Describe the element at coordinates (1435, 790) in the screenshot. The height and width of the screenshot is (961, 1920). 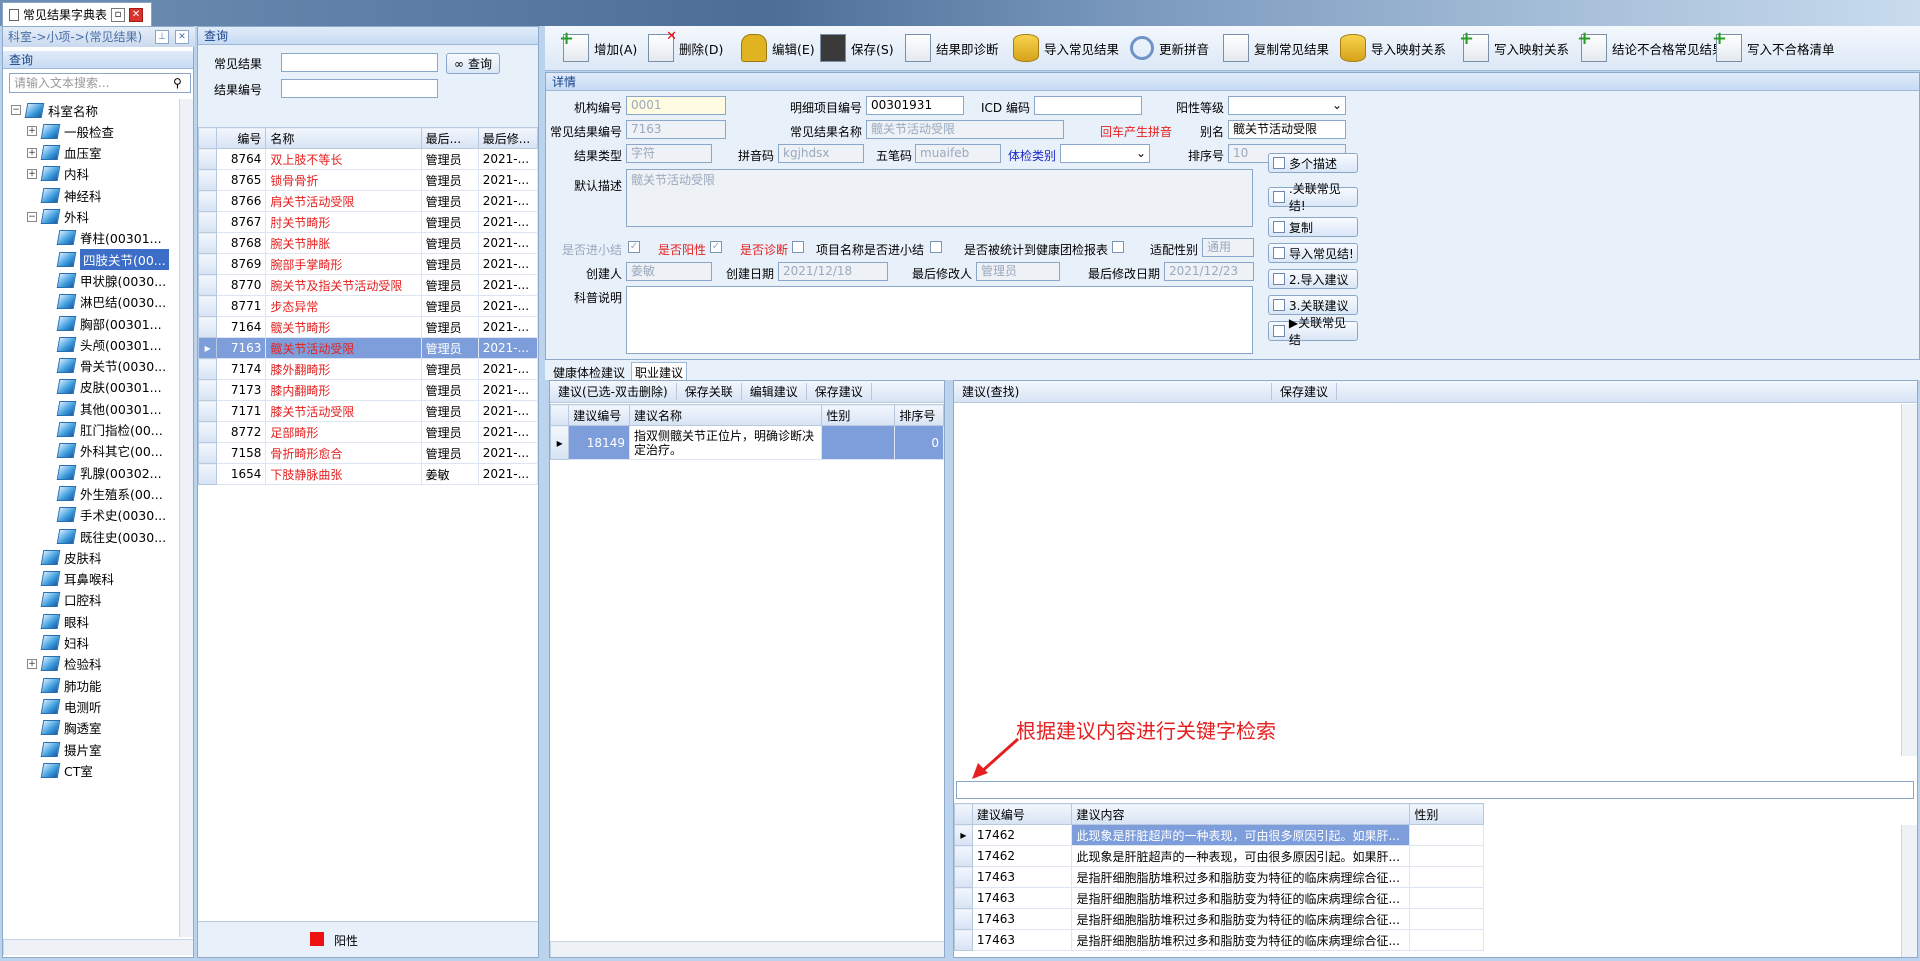
I see `advice-keyword-search-input` at that location.